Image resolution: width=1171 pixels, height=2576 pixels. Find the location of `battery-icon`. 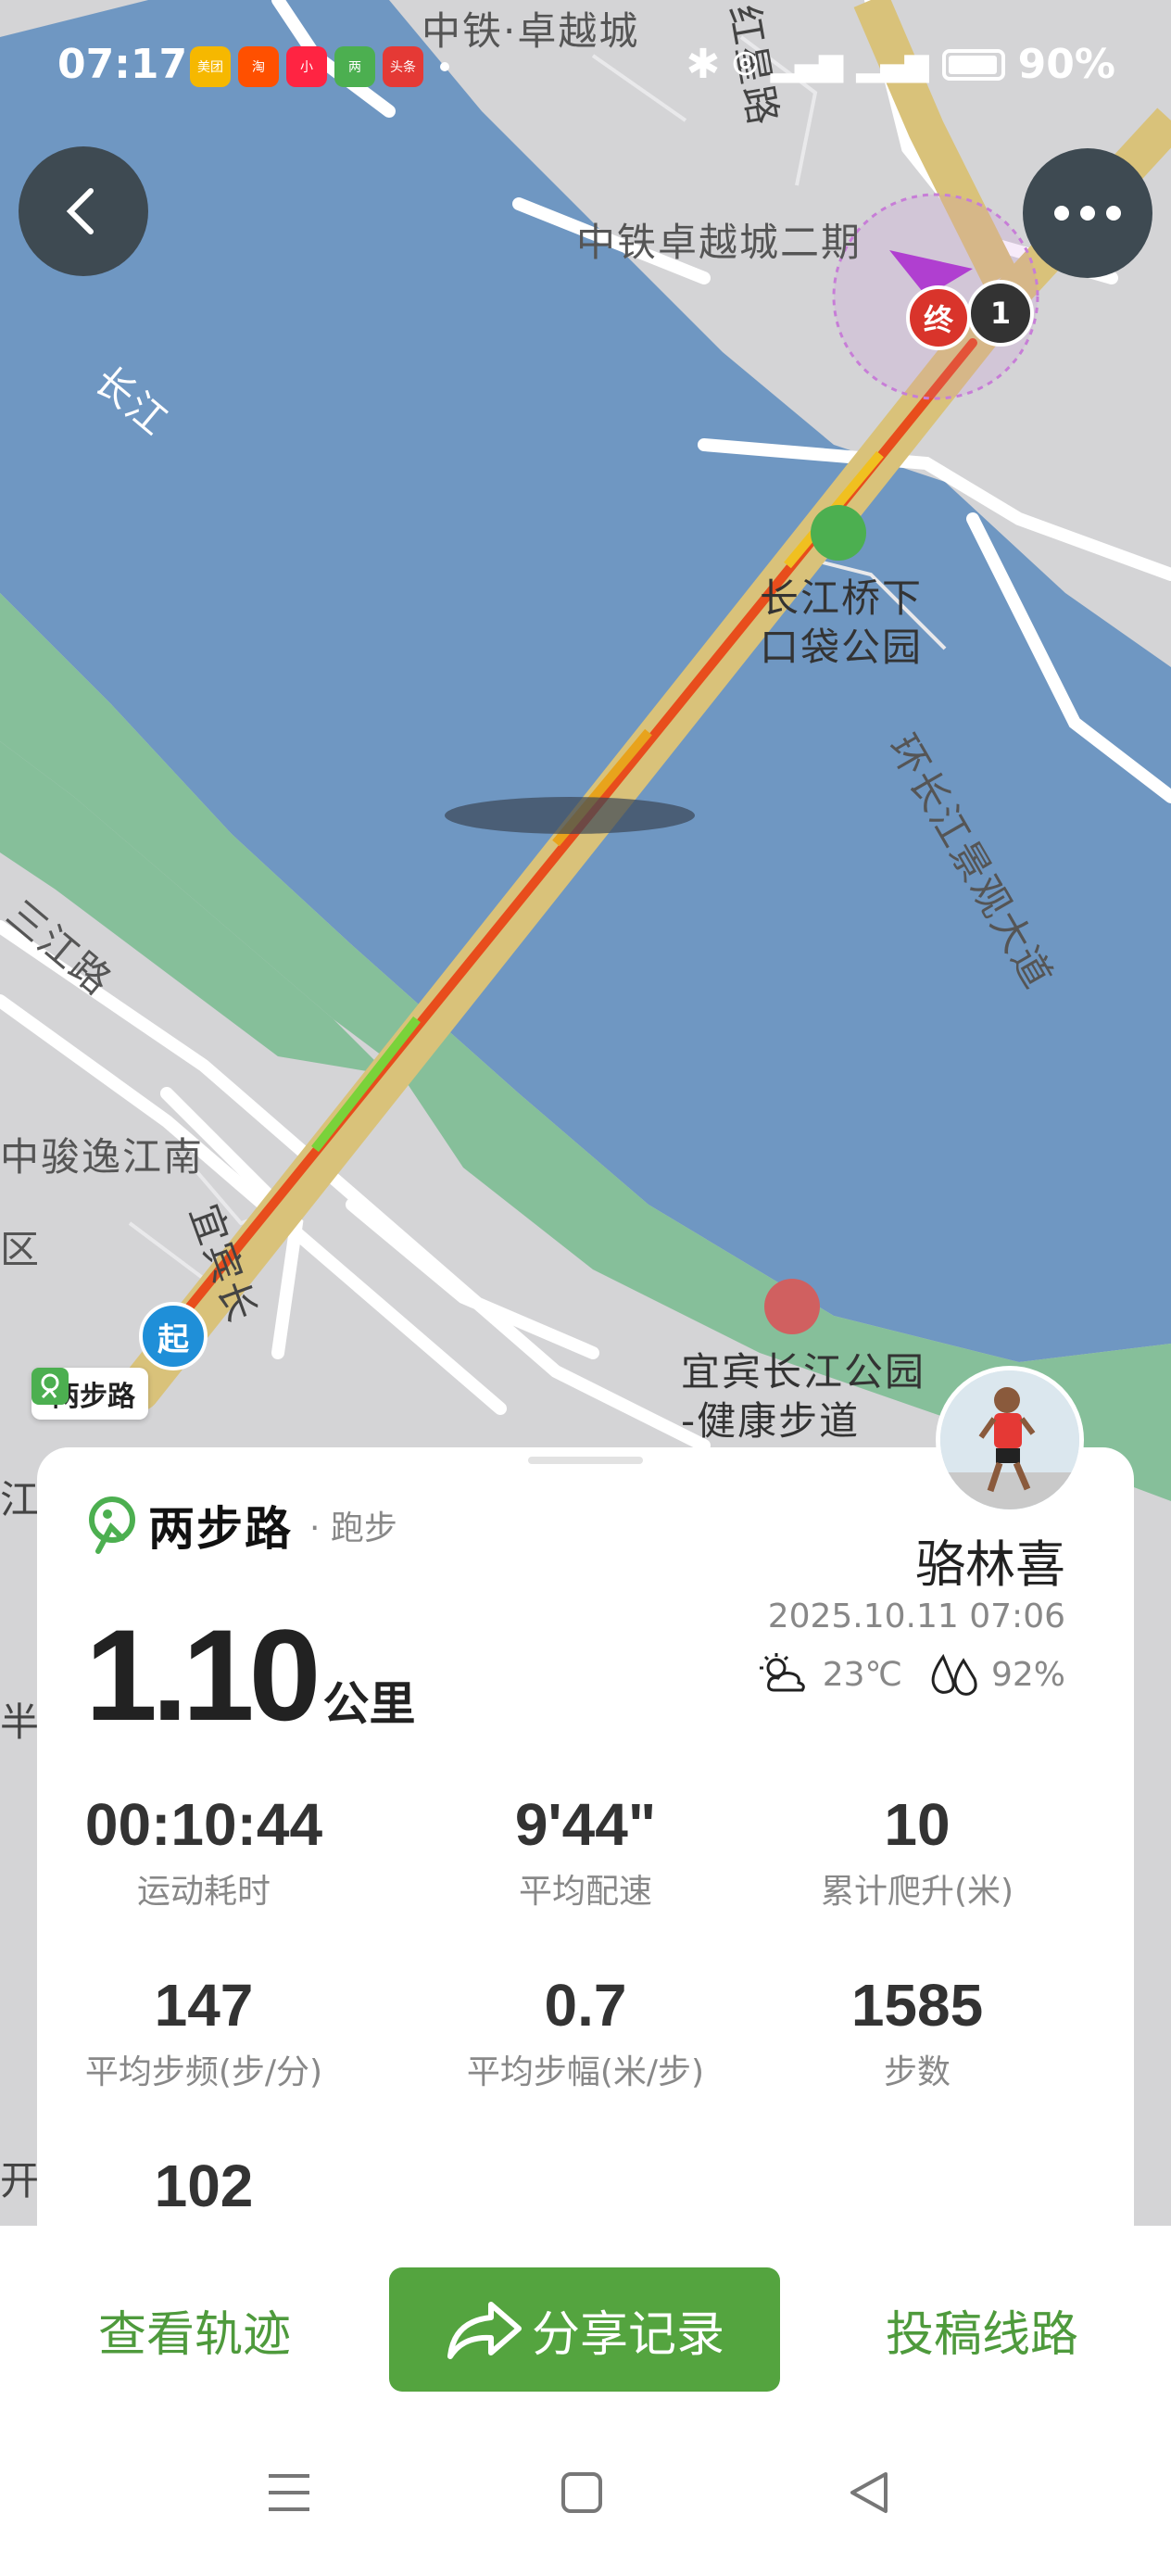

battery-icon is located at coordinates (973, 64).